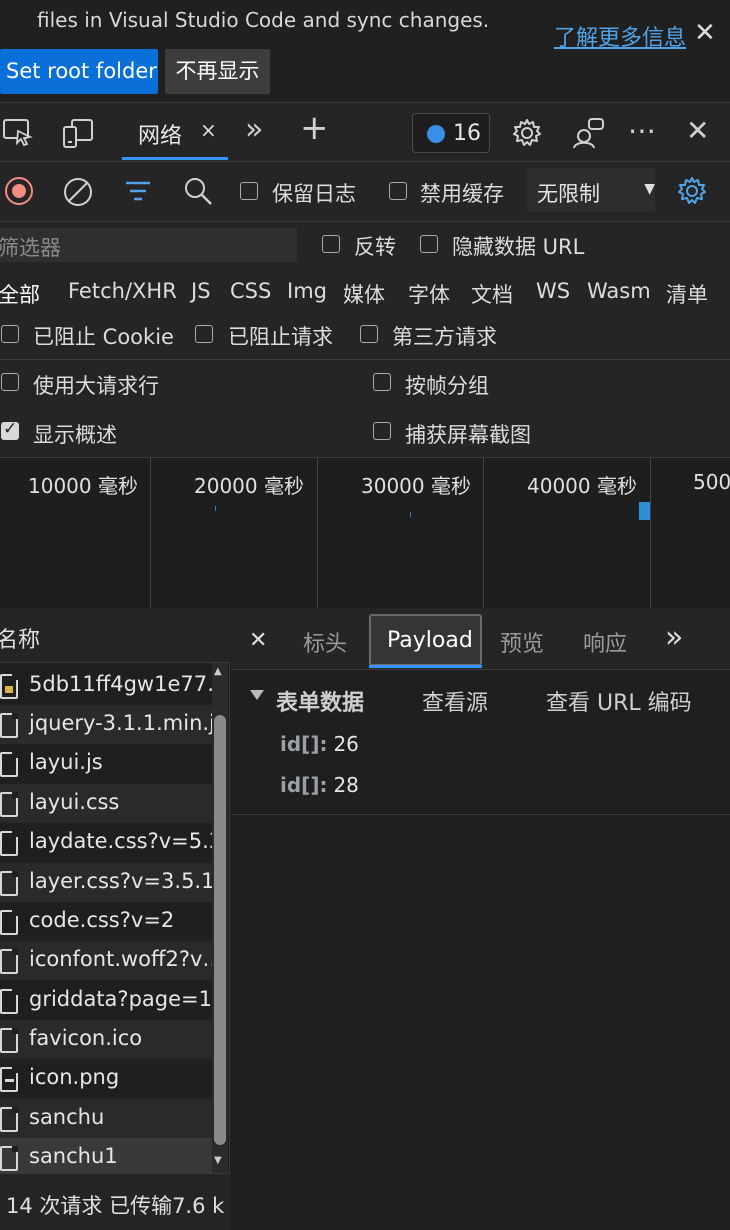 This screenshot has height=1230, width=730. Describe the element at coordinates (522, 642) in the screenshot. I see `tab-preview: 预览` at that location.